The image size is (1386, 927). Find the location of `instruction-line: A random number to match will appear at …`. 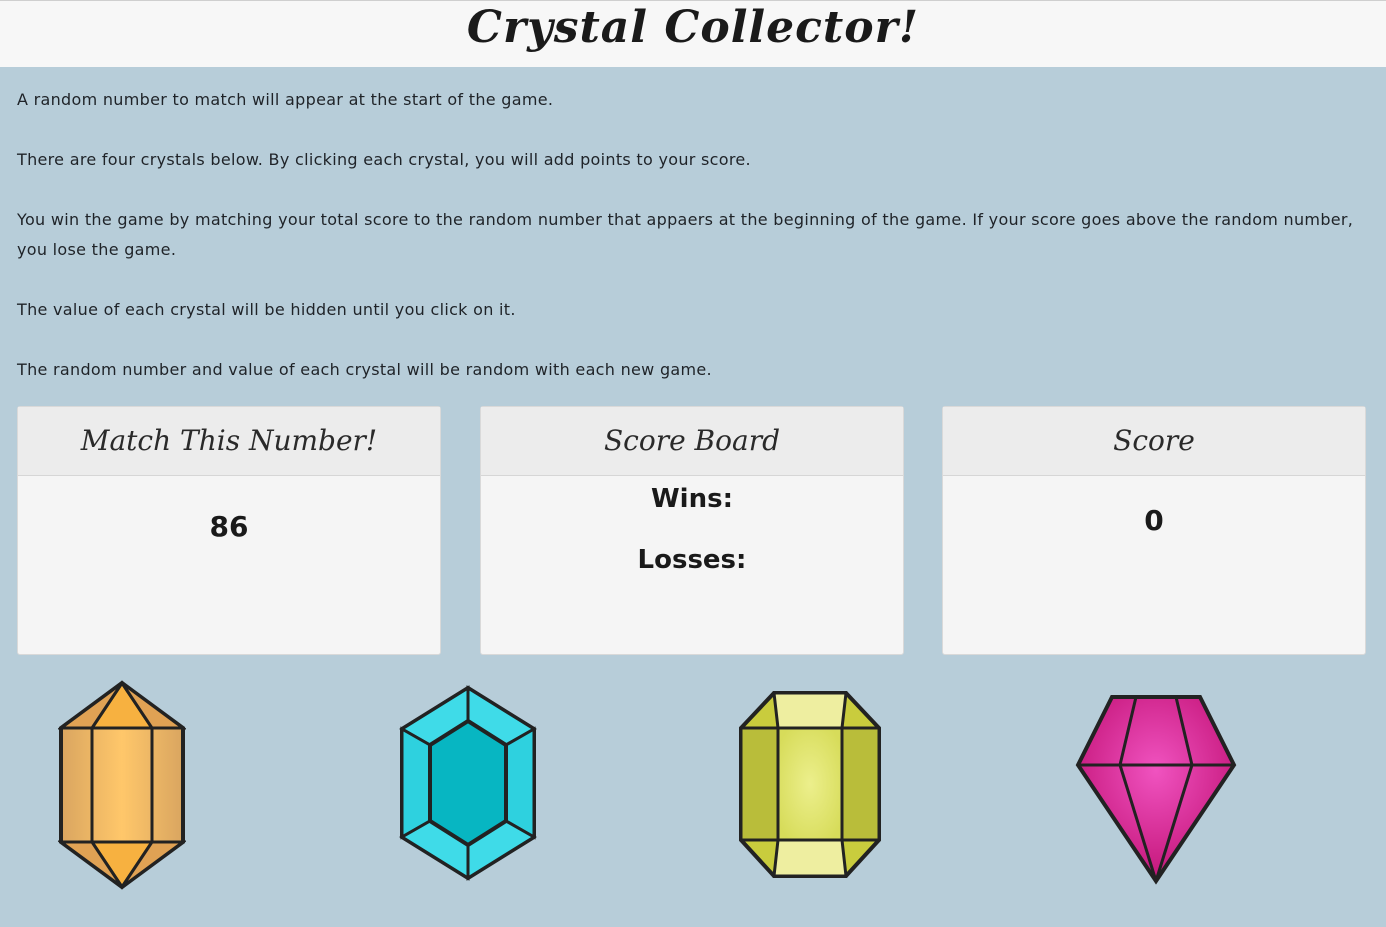

instruction-line: A random number to match will appear at … is located at coordinates (285, 99).